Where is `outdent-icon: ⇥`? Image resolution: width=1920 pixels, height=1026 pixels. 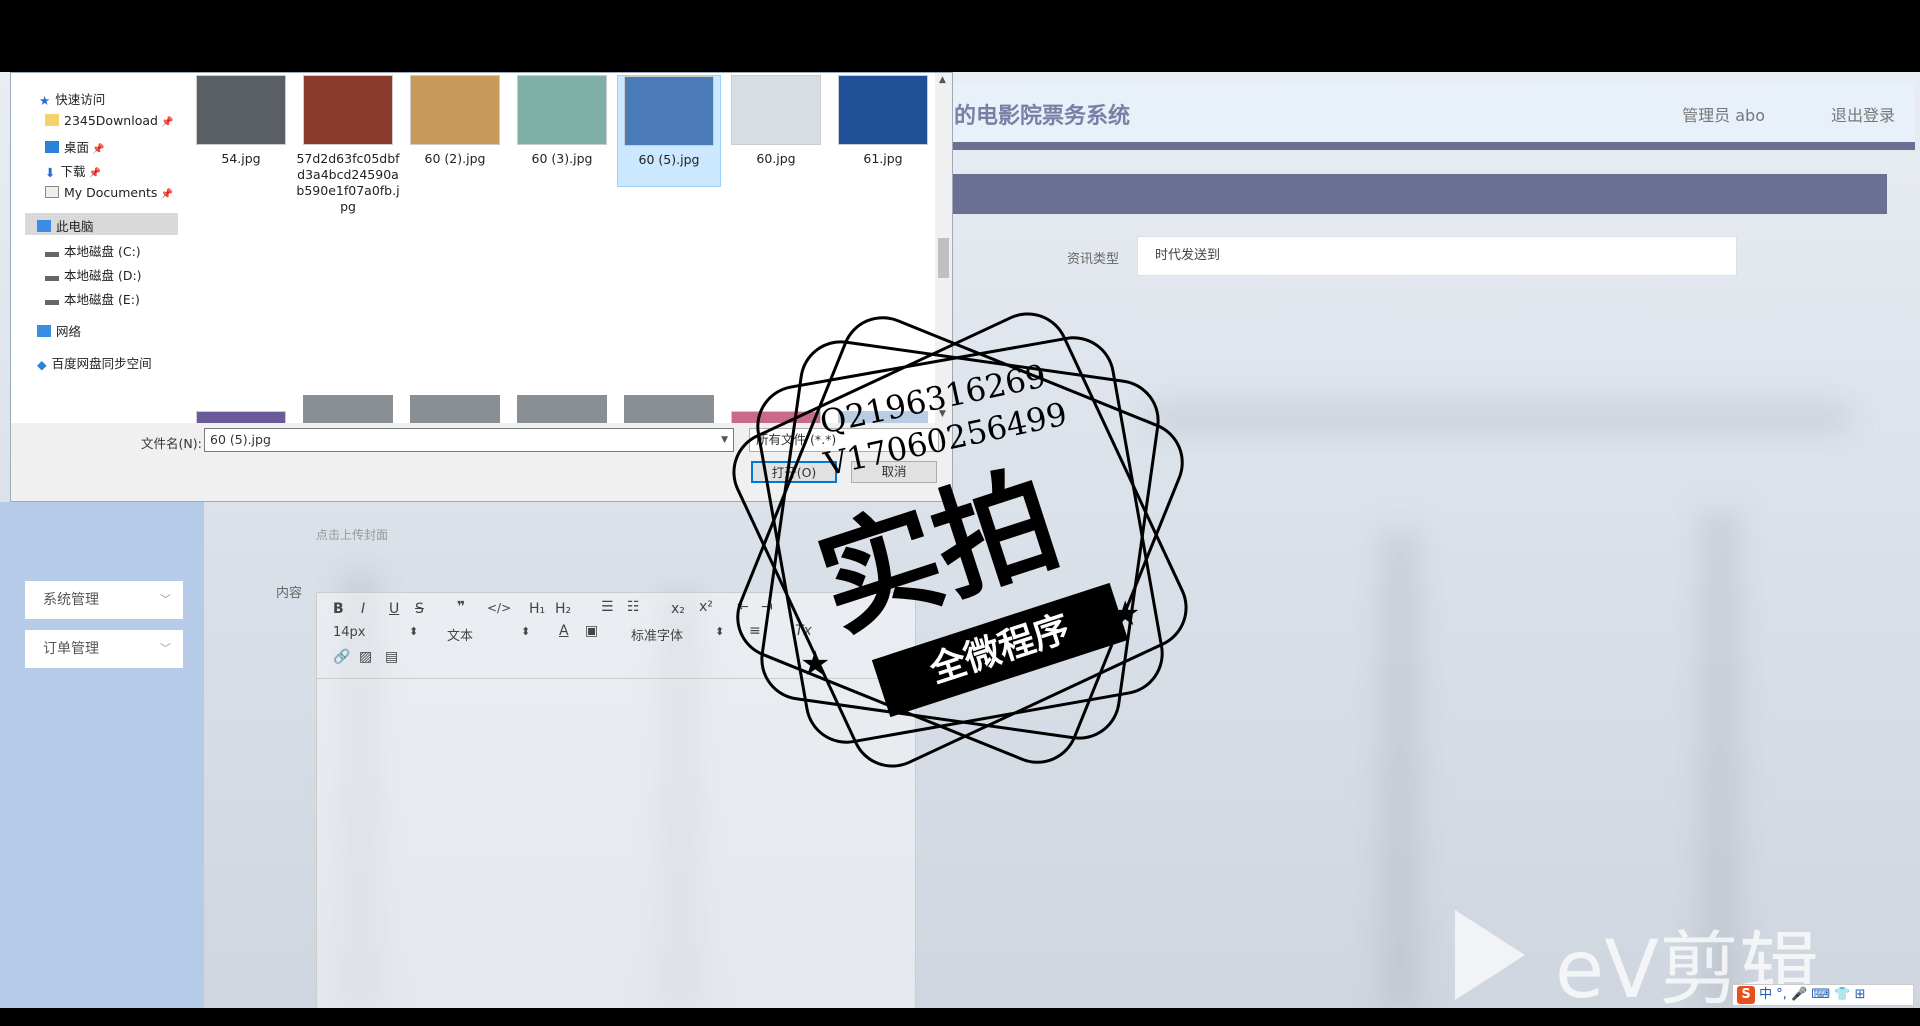 outdent-icon: ⇥ is located at coordinates (767, 607).